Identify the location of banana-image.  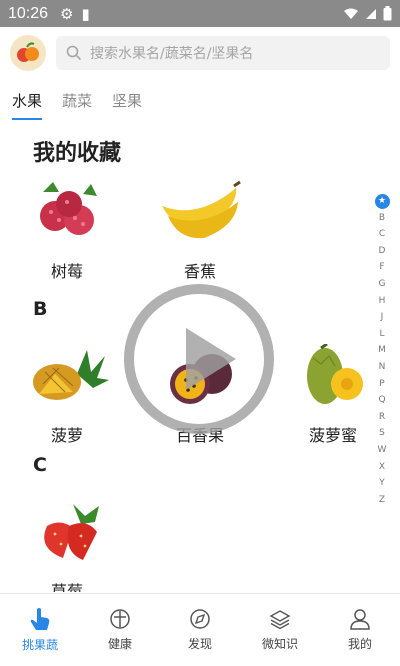
(201, 209).